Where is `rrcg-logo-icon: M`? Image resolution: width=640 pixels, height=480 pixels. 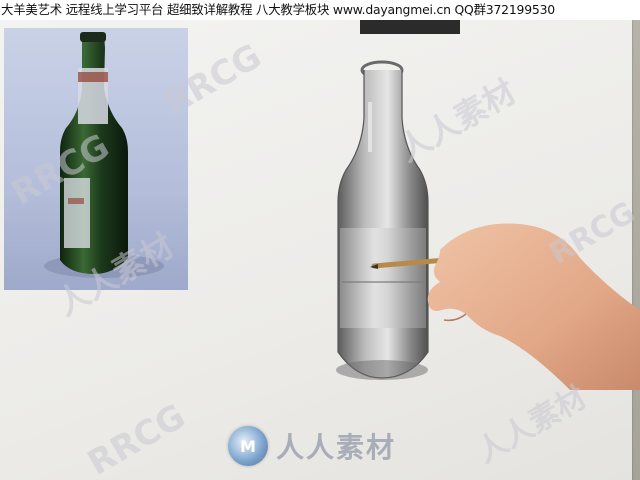 rrcg-logo-icon: M is located at coordinates (248, 446).